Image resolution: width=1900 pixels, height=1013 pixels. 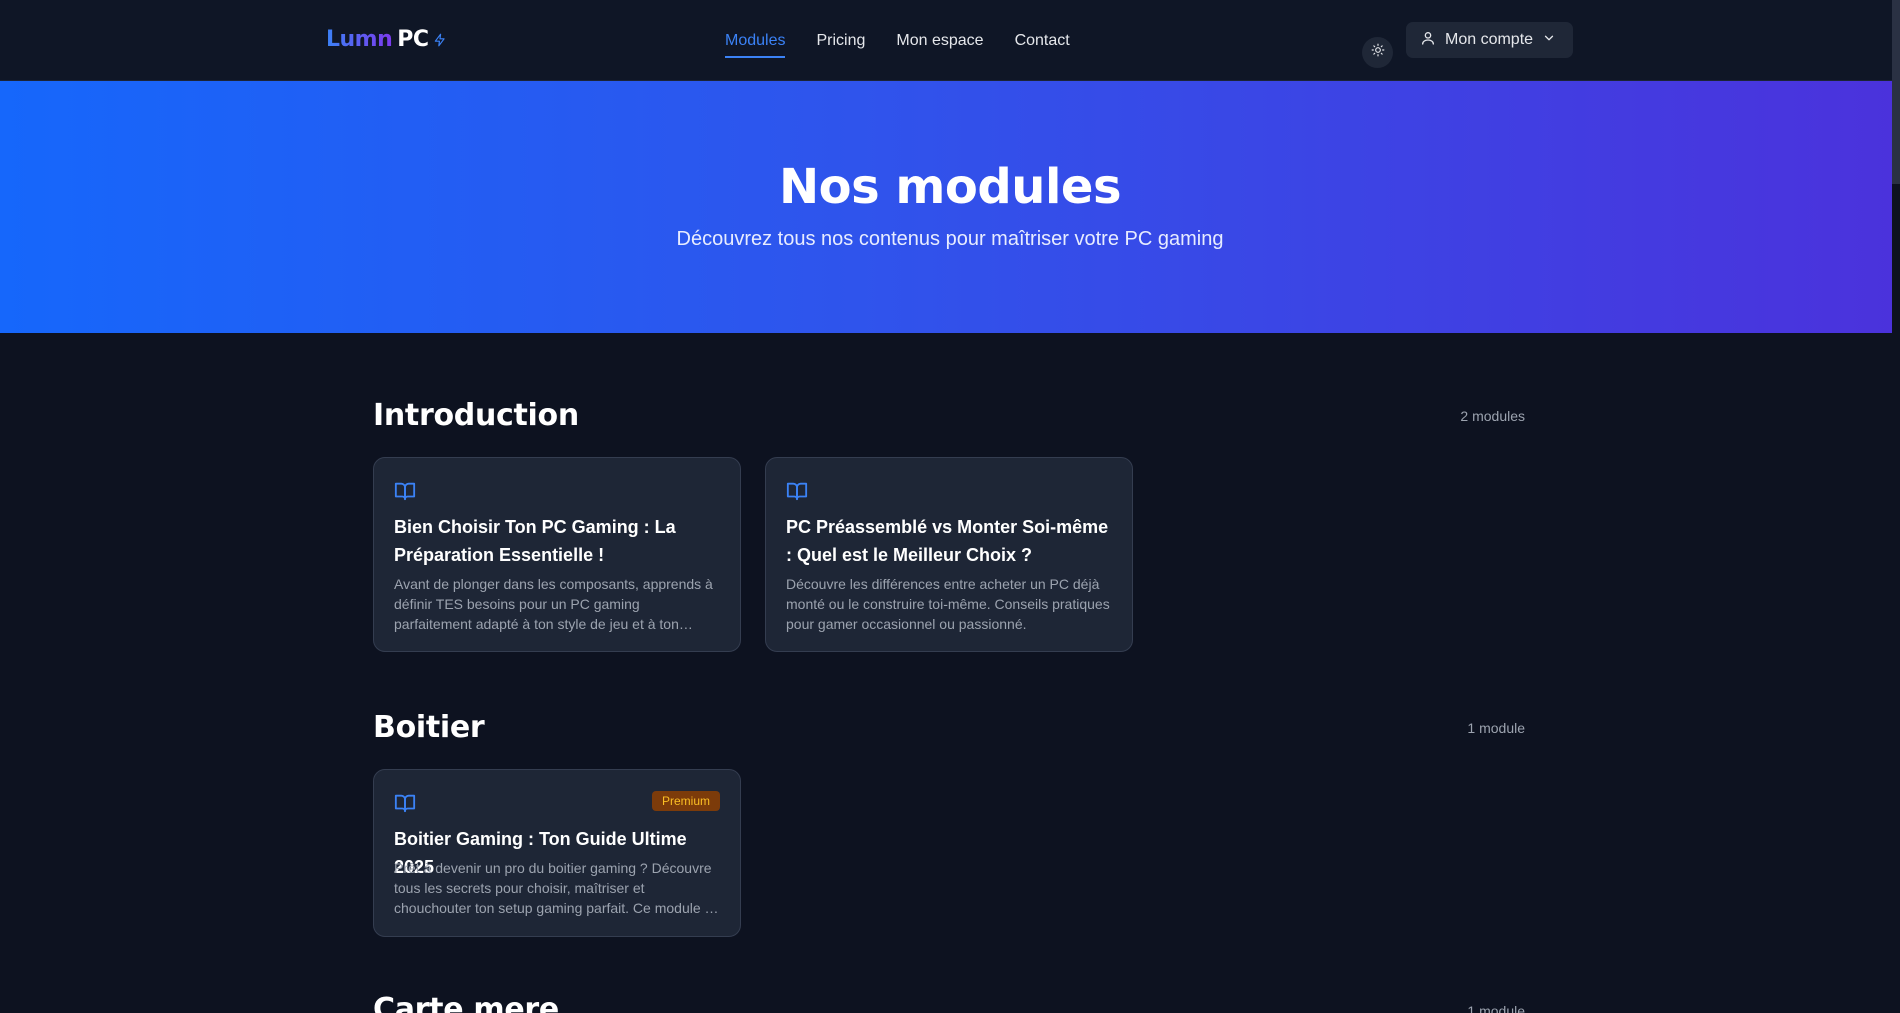 What do you see at coordinates (466, 1002) in the screenshot?
I see `section-title-carte-mere: Carte mere` at bounding box center [466, 1002].